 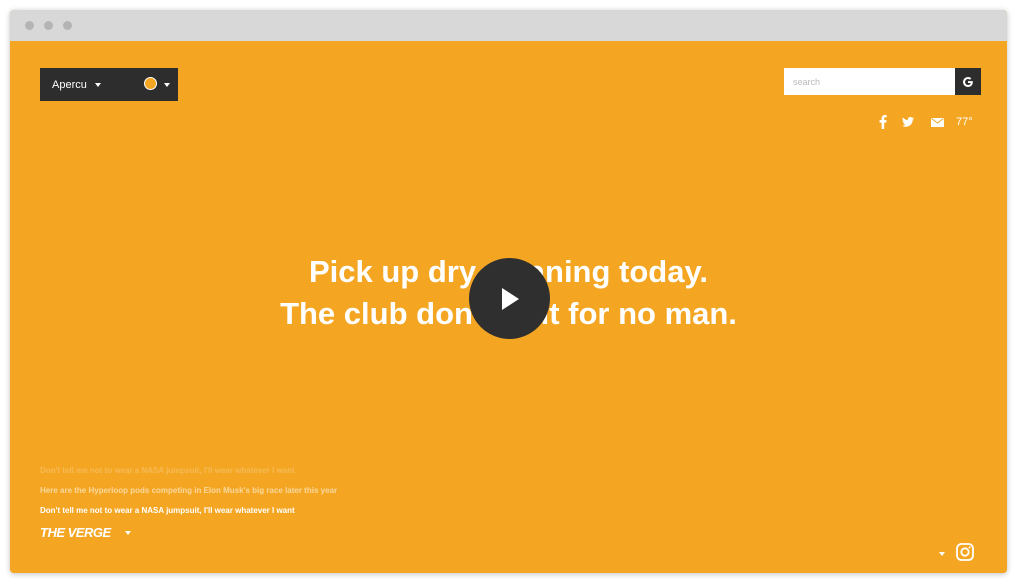 I want to click on search-button, so click(x=968, y=81).